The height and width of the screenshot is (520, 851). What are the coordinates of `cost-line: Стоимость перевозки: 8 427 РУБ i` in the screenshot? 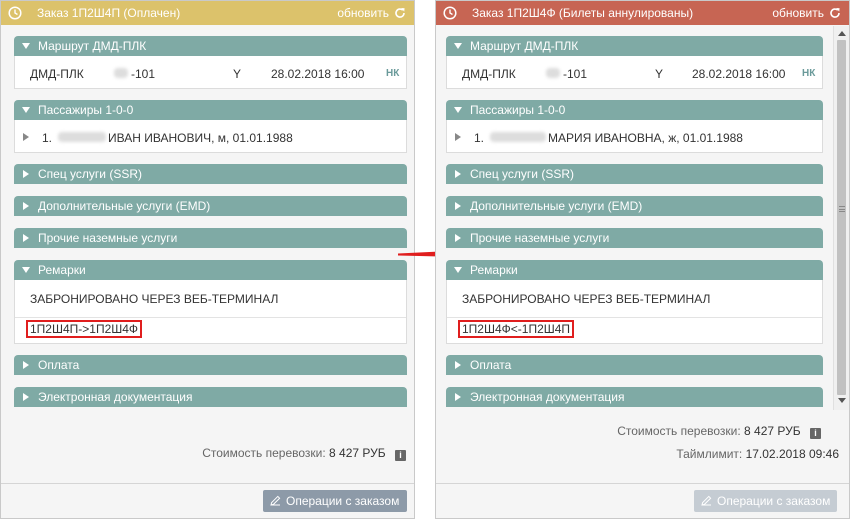 It's located at (719, 431).